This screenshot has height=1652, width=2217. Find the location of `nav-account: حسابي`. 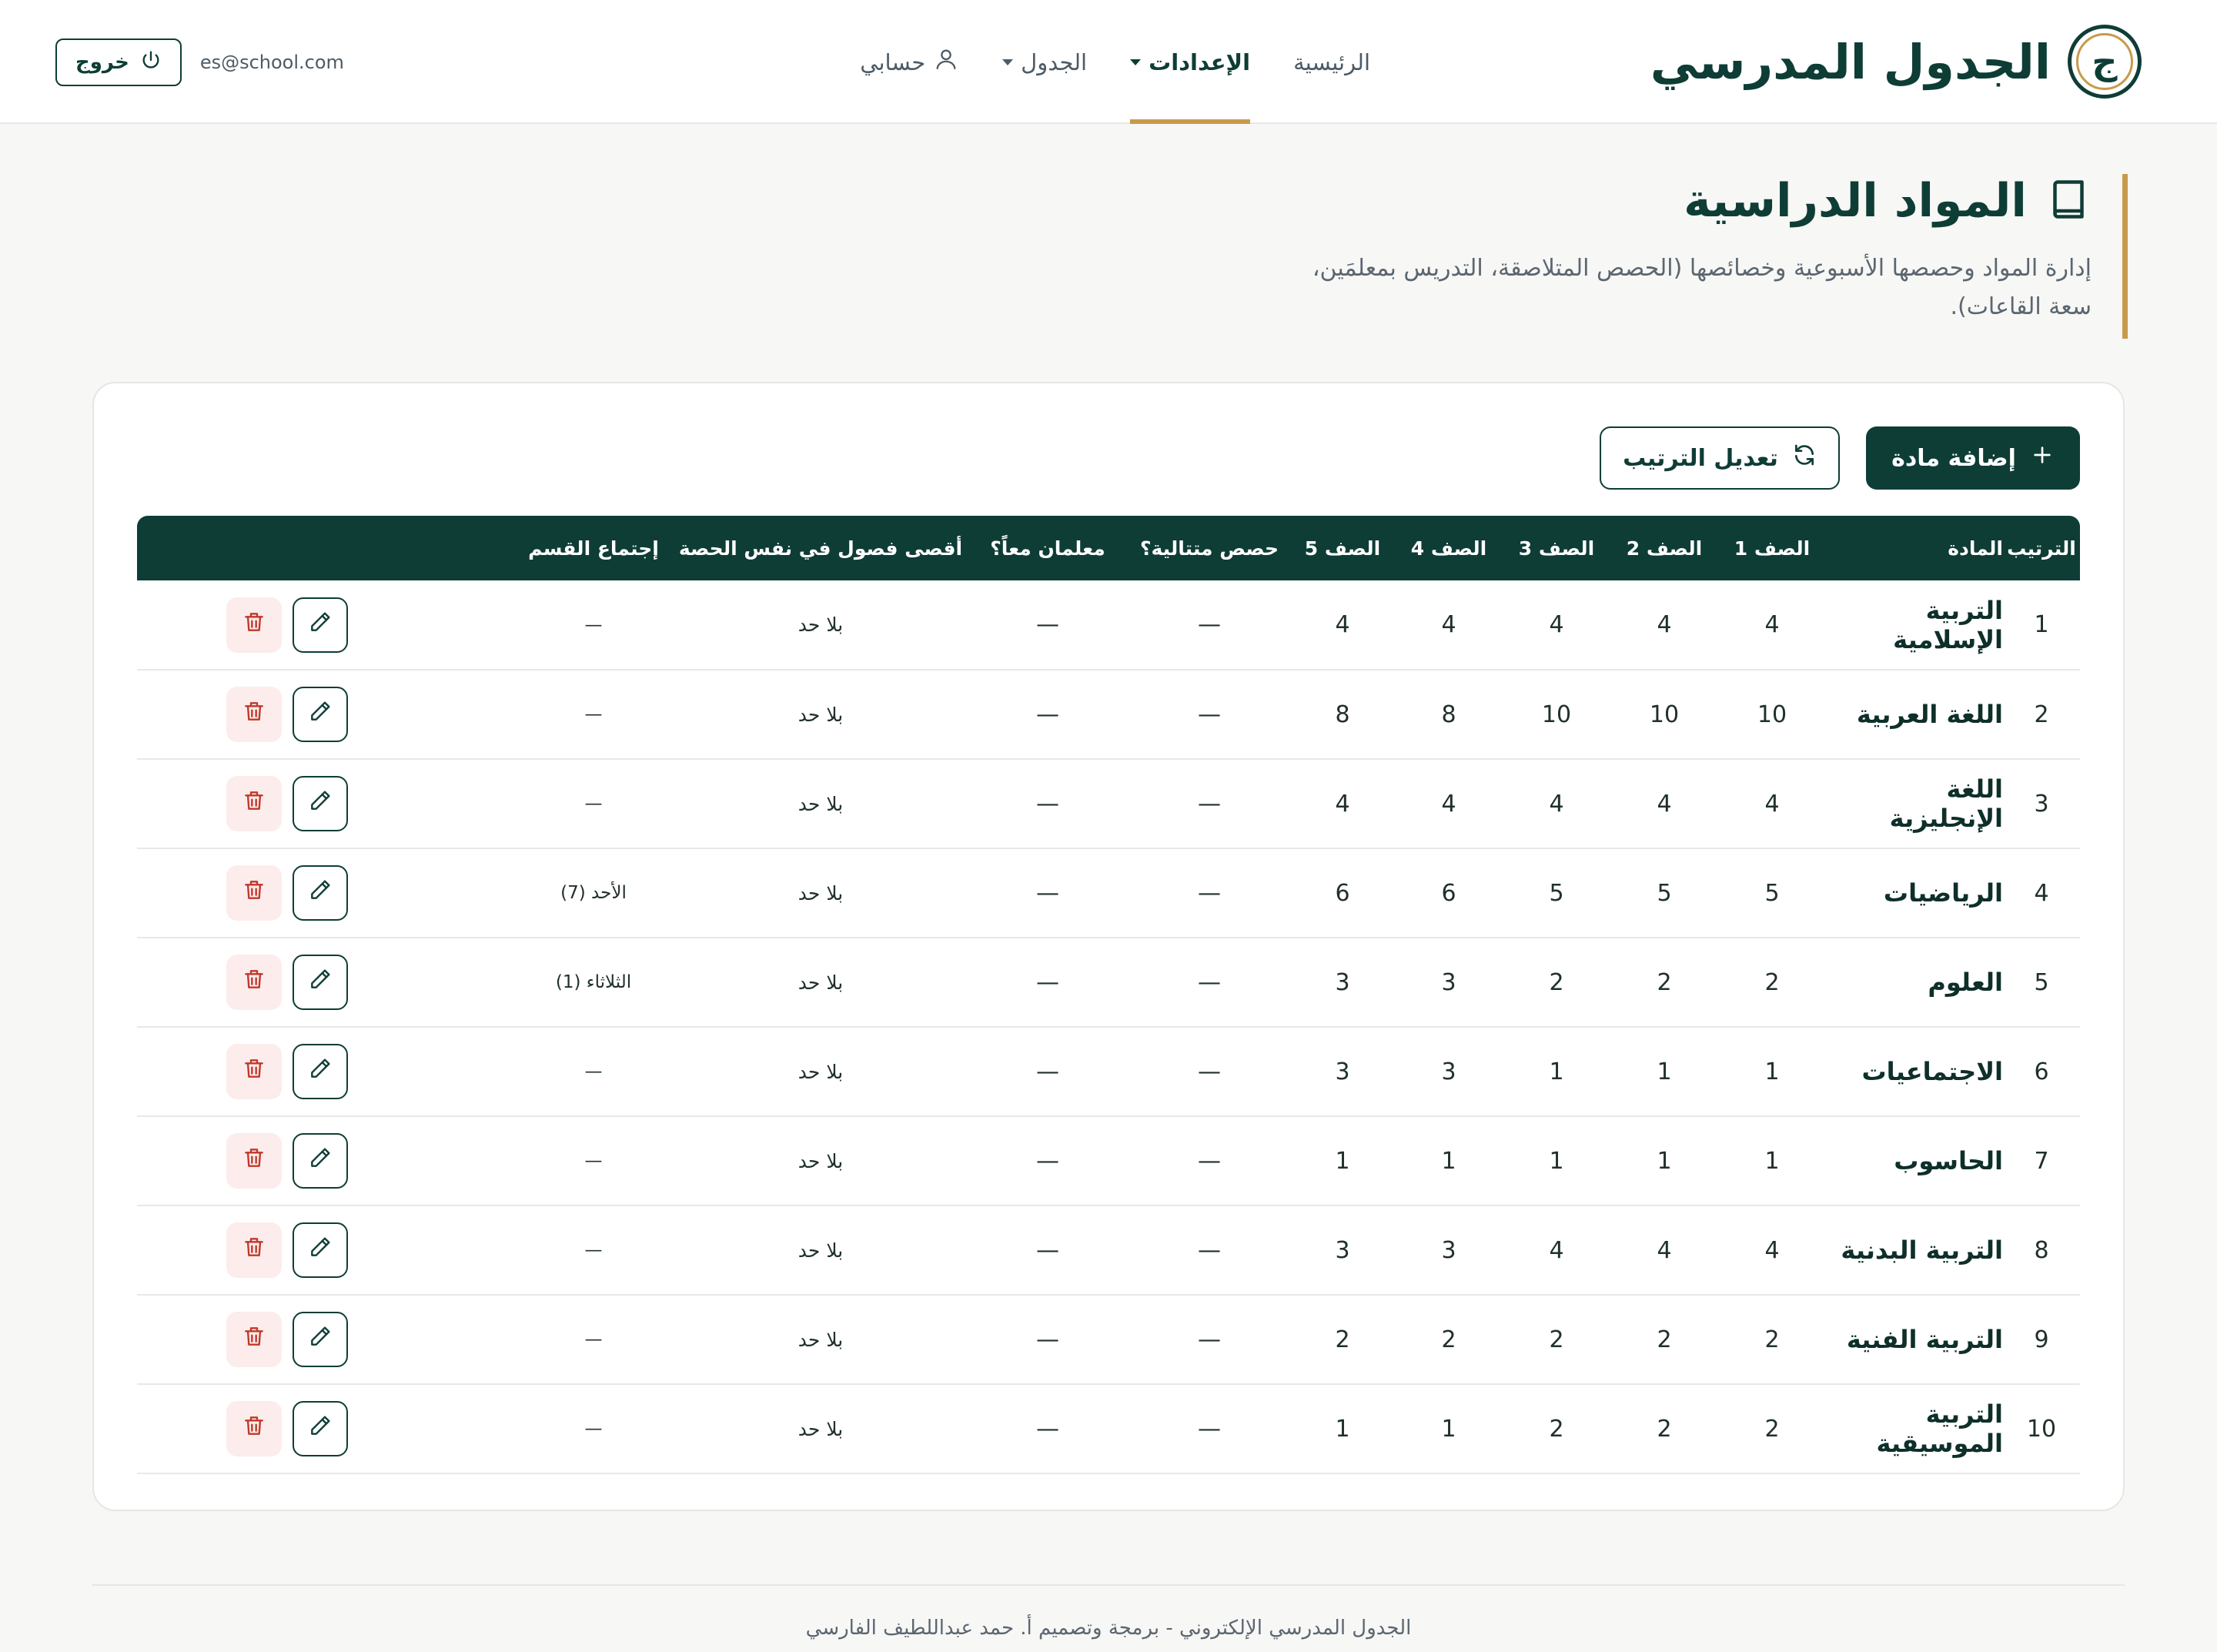

nav-account: حسابي is located at coordinates (909, 62).